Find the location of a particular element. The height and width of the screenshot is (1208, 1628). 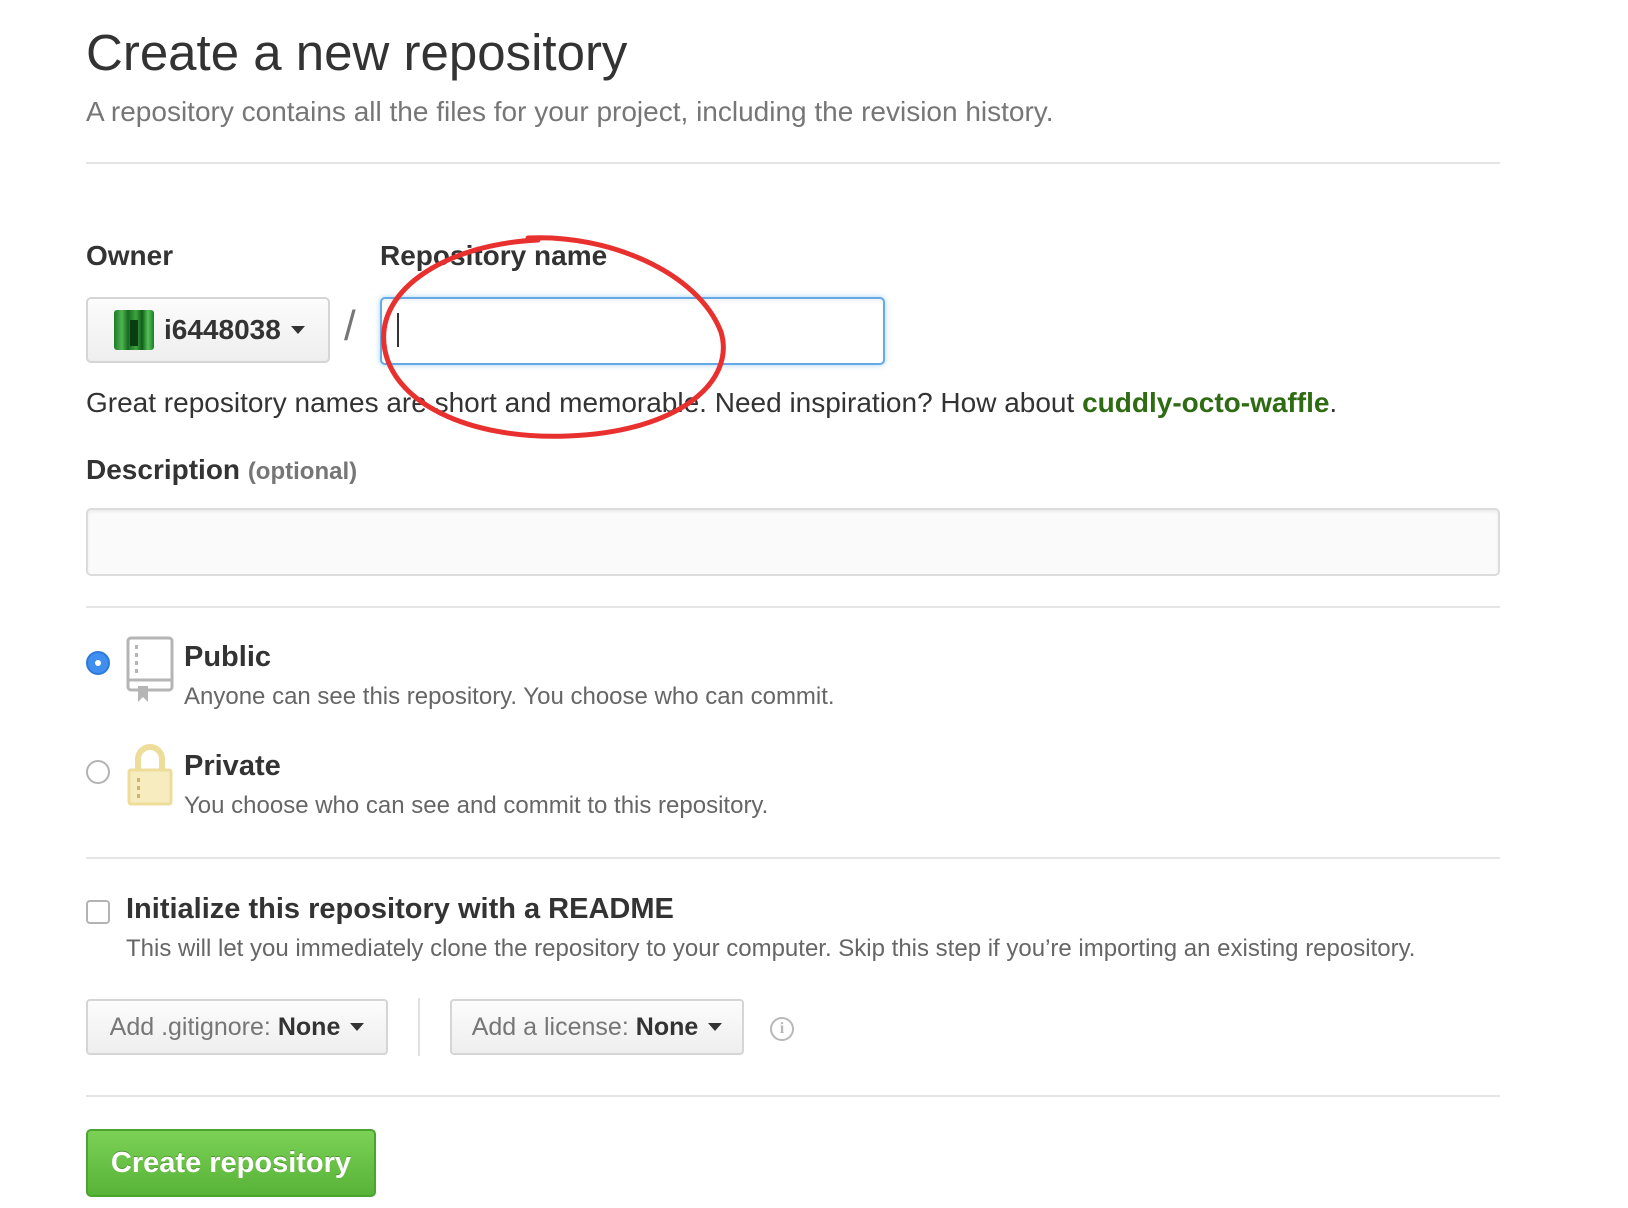

description-label: Description (optional) is located at coordinates (221, 470).